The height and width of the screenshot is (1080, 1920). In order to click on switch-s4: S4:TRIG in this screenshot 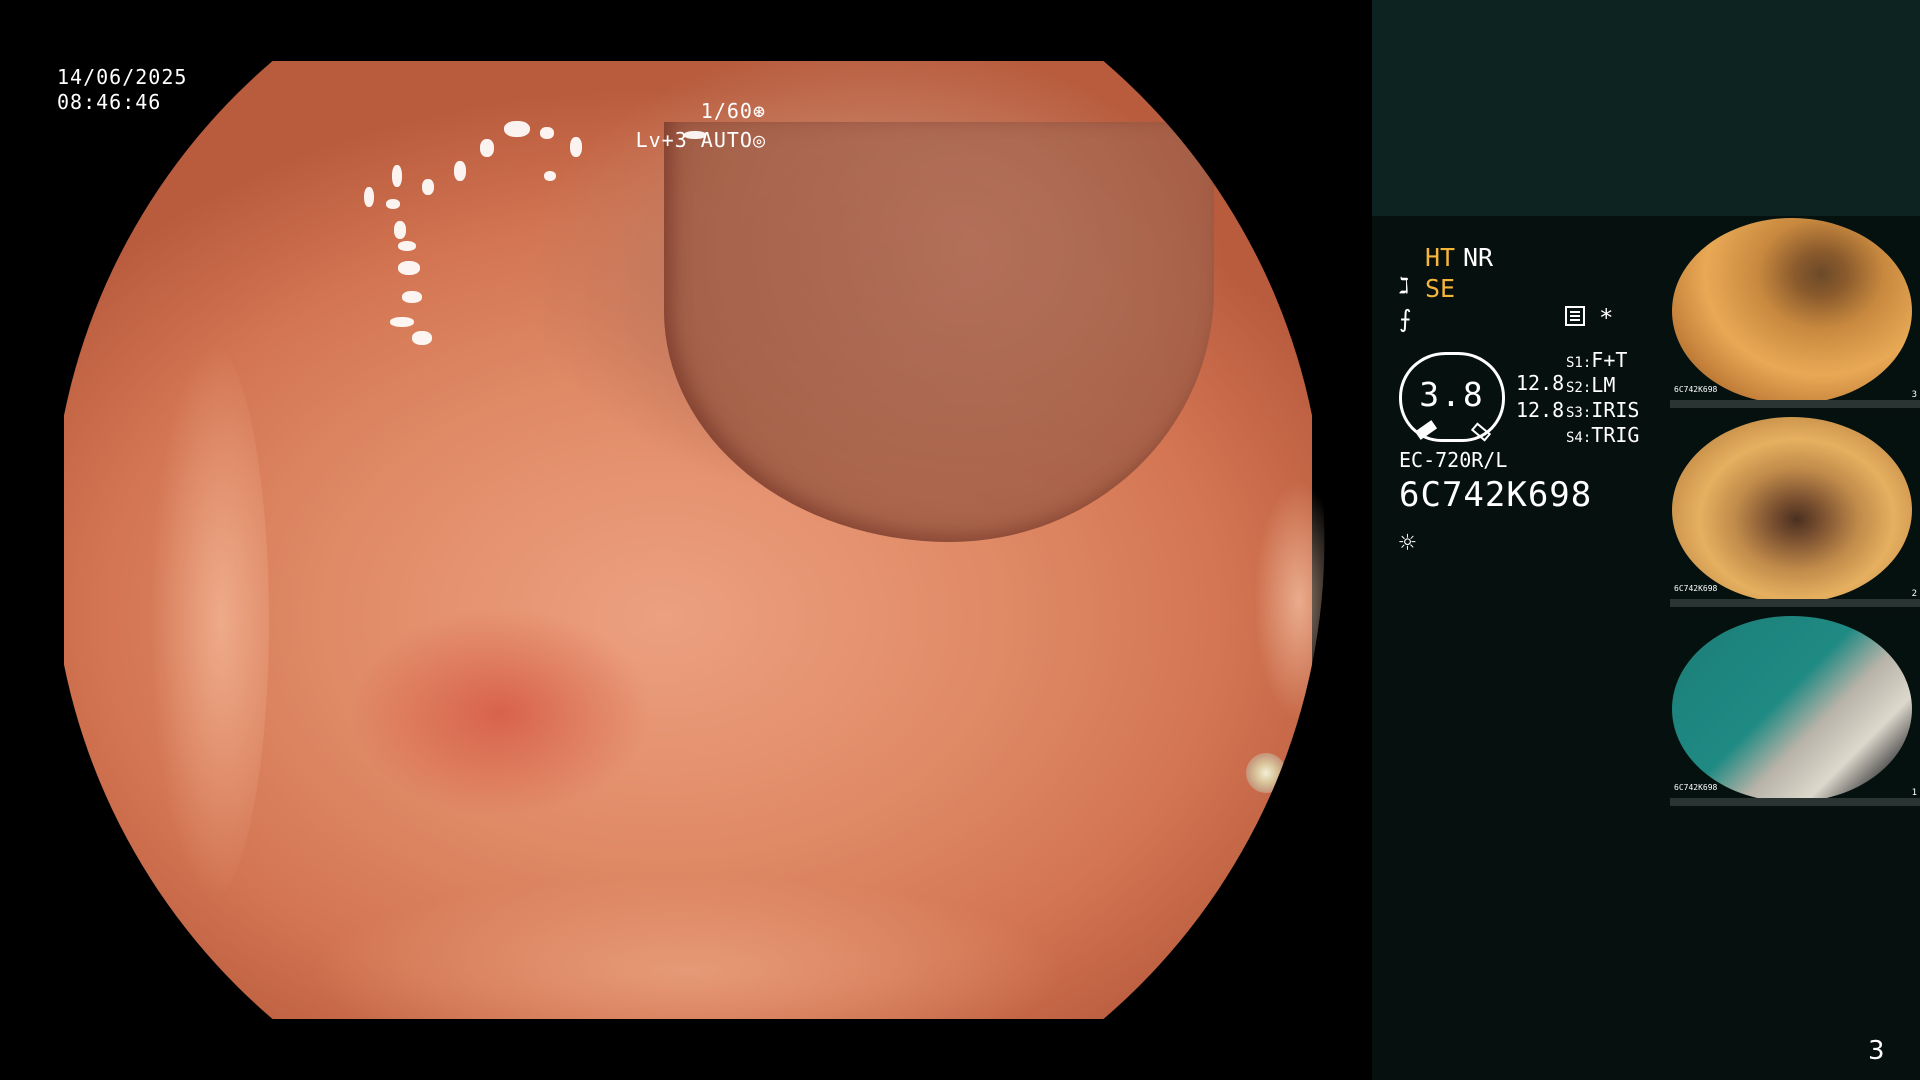, I will do `click(1603, 435)`.